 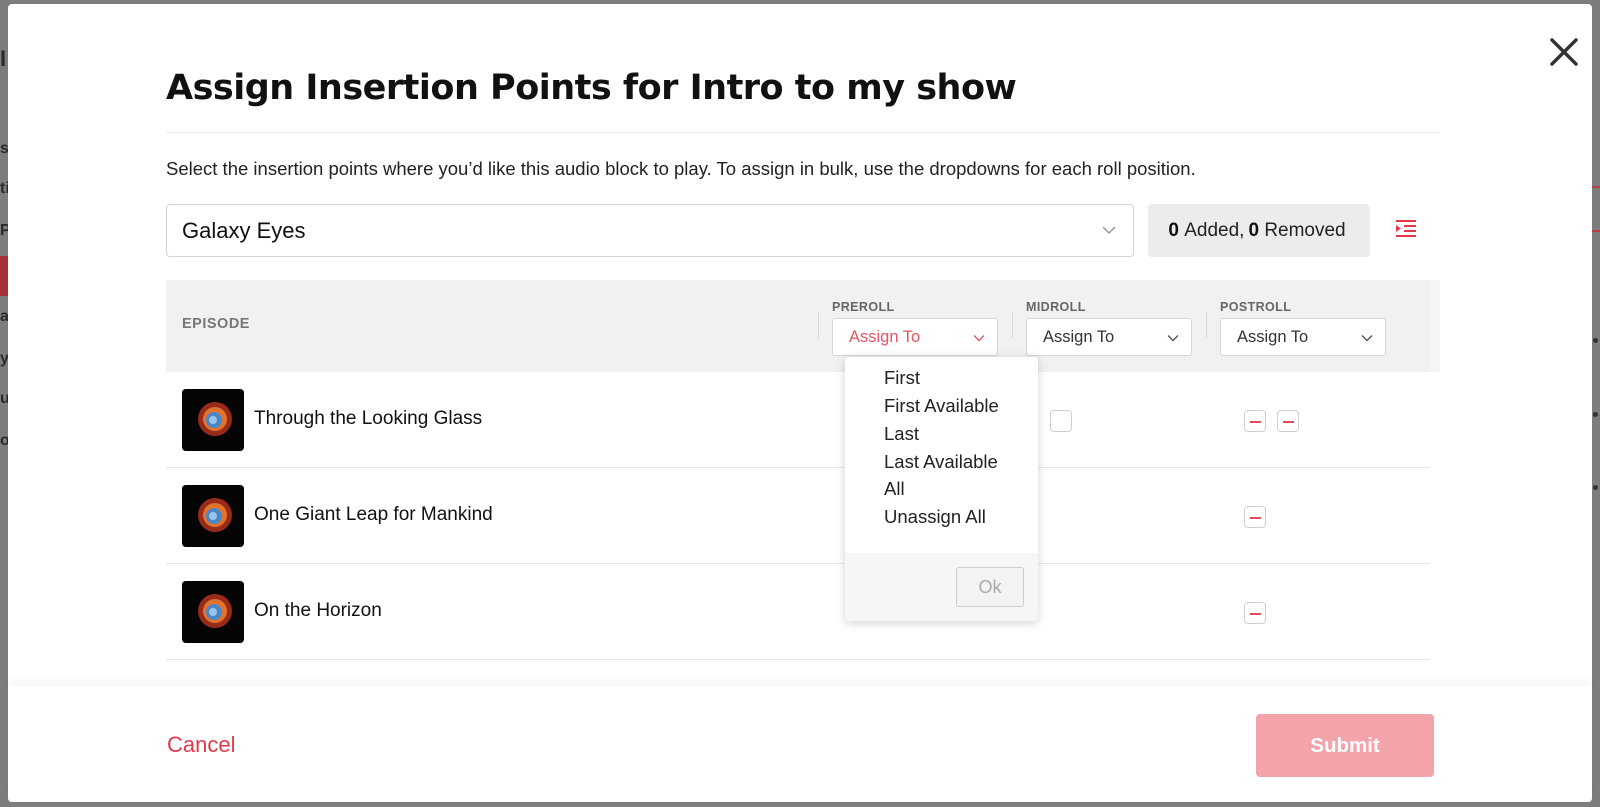 What do you see at coordinates (935, 517) in the screenshot?
I see `menu-item-unassign-all: Unassign All` at bounding box center [935, 517].